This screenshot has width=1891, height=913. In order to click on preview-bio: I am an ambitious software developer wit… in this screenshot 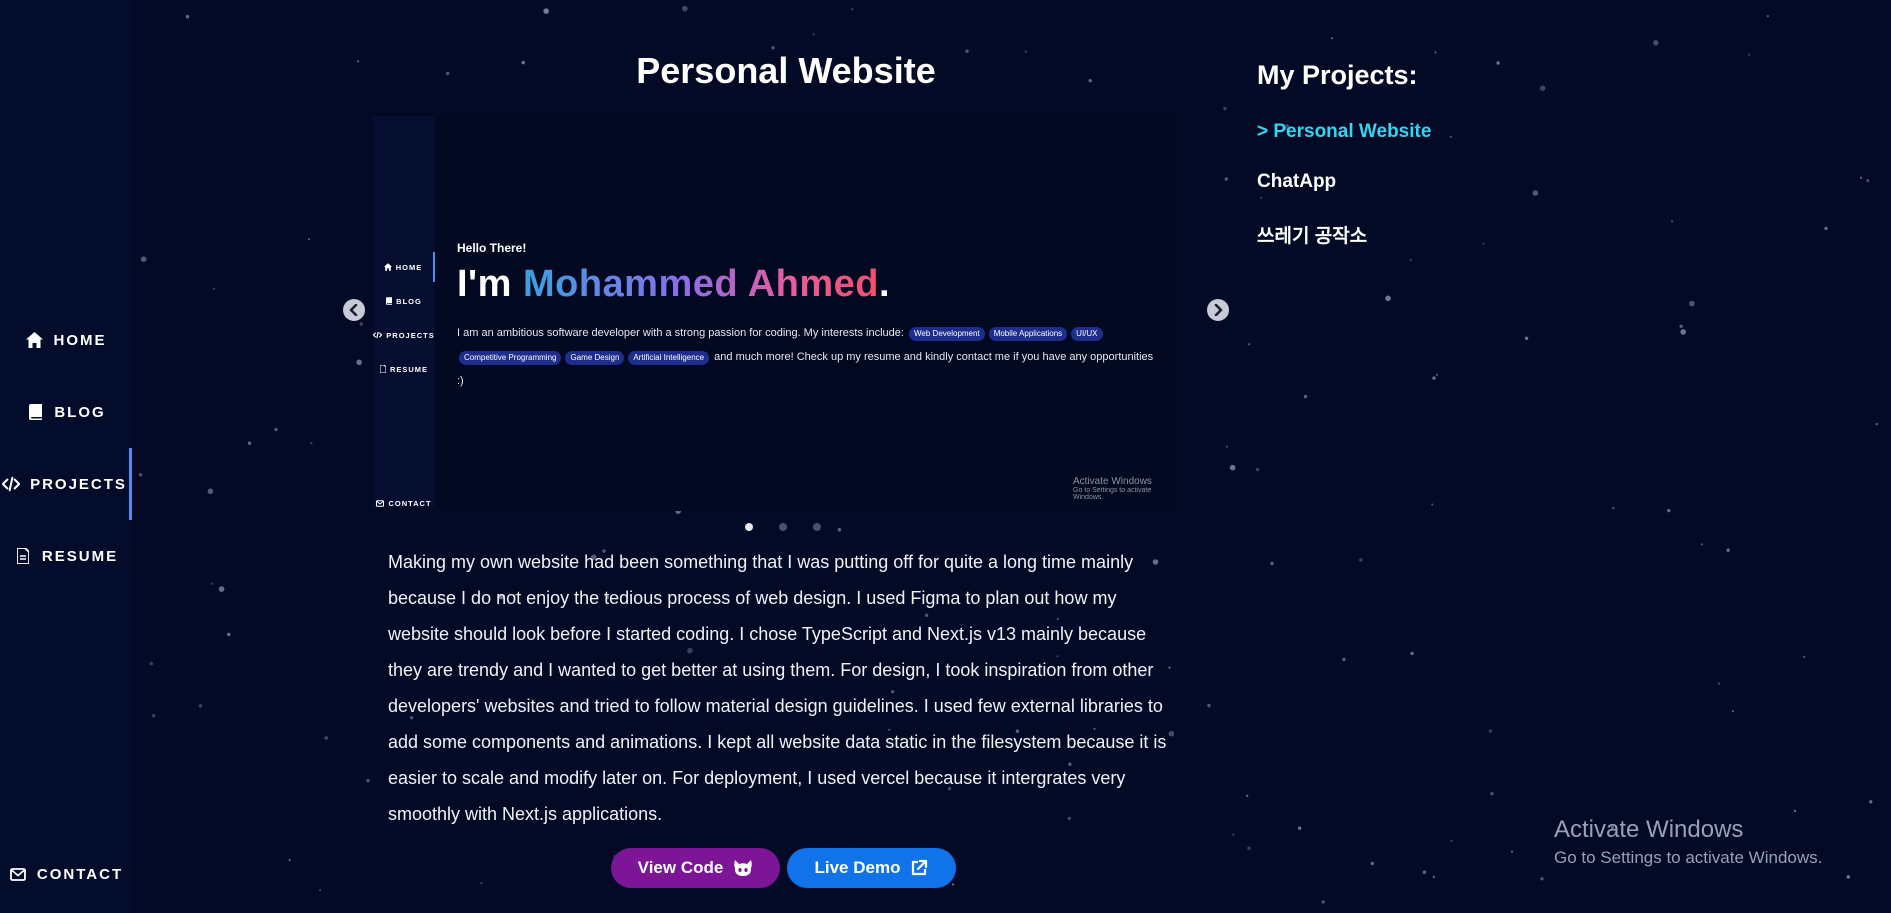, I will do `click(807, 357)`.